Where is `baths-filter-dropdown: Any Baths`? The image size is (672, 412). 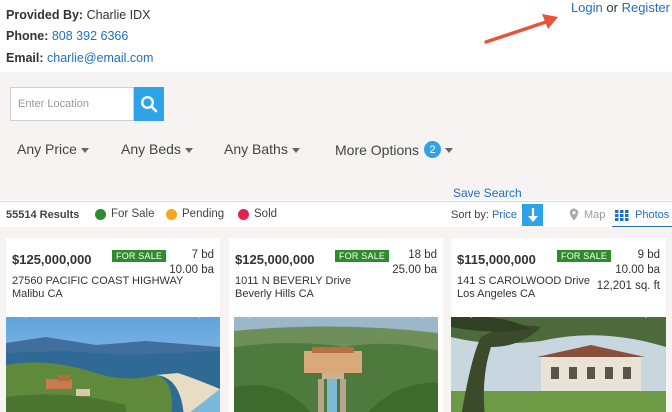
baths-filter-dropdown: Any Baths is located at coordinates (262, 149).